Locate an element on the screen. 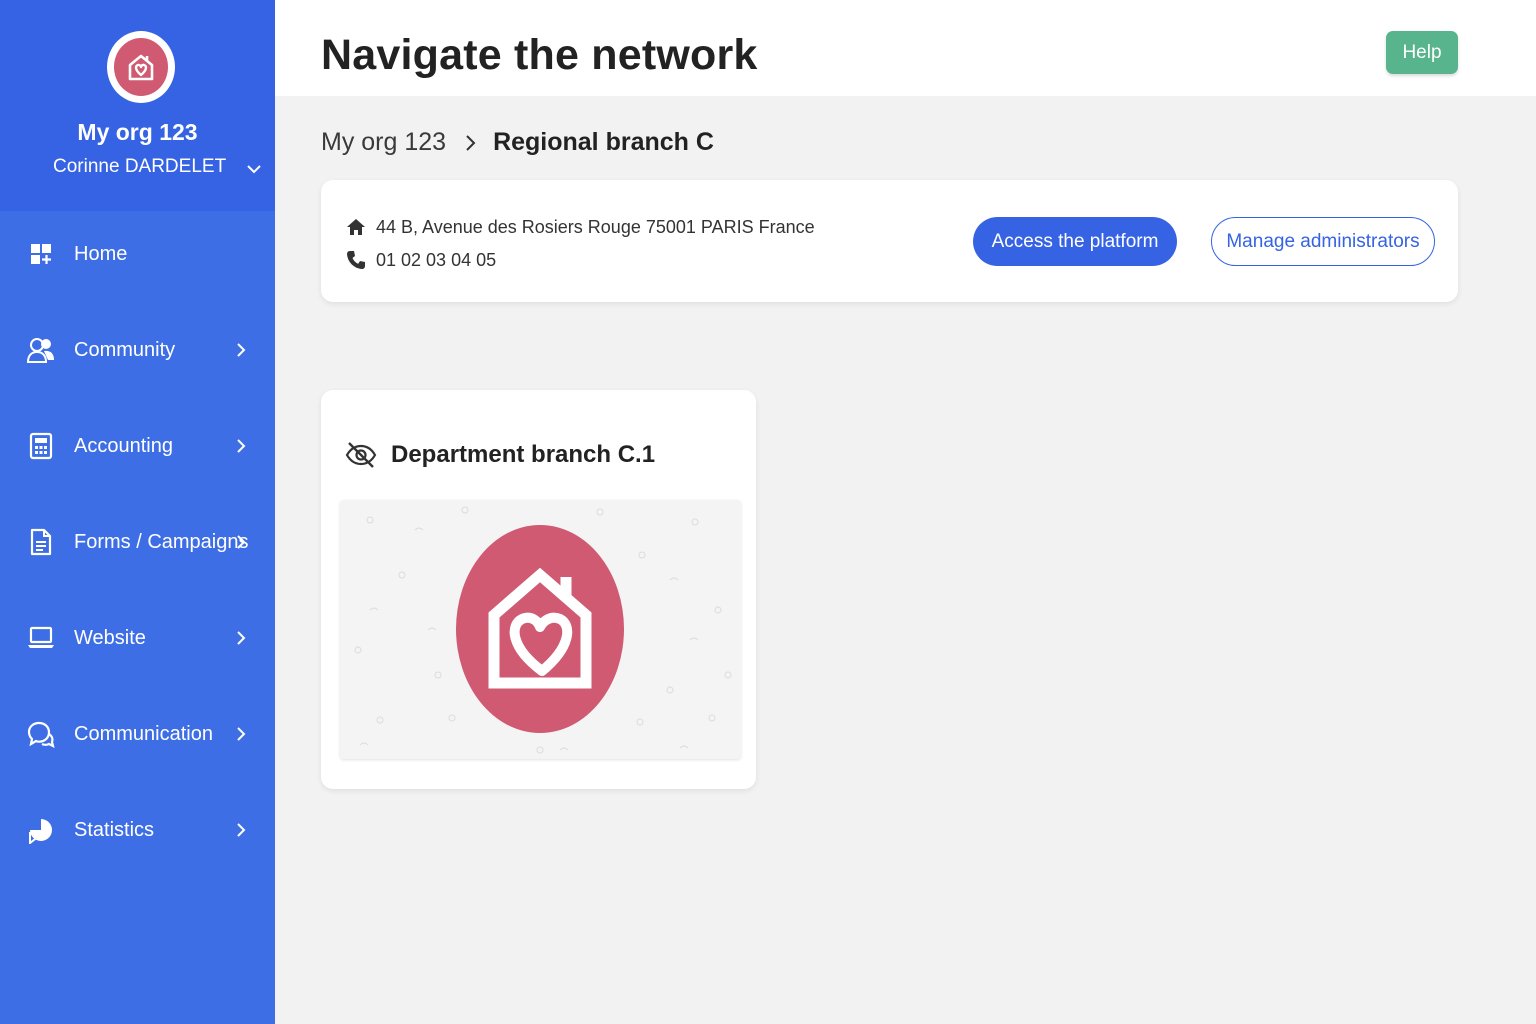  dashboard-icon is located at coordinates (41, 254).